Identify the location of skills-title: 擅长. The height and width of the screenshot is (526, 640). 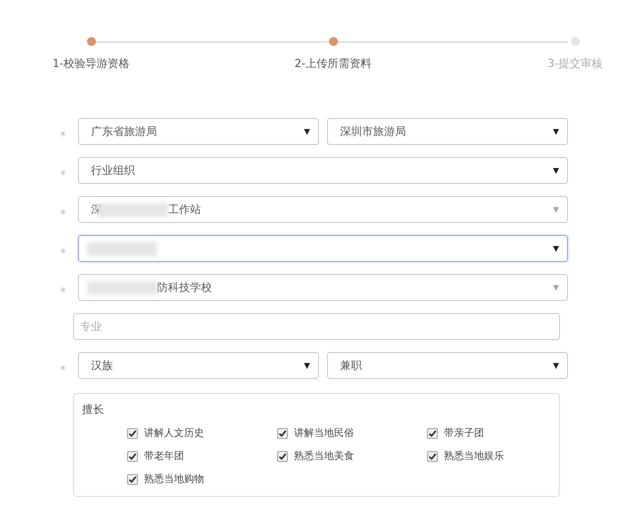
(93, 409).